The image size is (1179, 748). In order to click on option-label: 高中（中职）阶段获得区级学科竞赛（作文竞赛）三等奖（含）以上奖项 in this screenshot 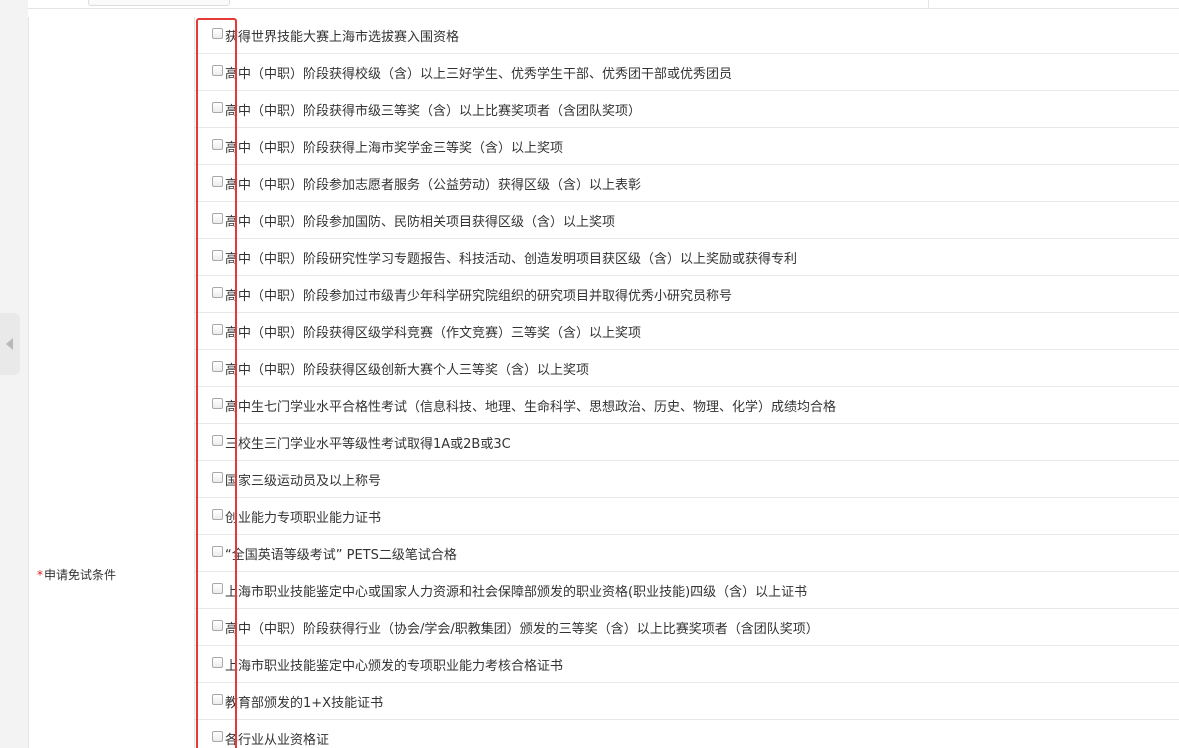, I will do `click(433, 333)`.